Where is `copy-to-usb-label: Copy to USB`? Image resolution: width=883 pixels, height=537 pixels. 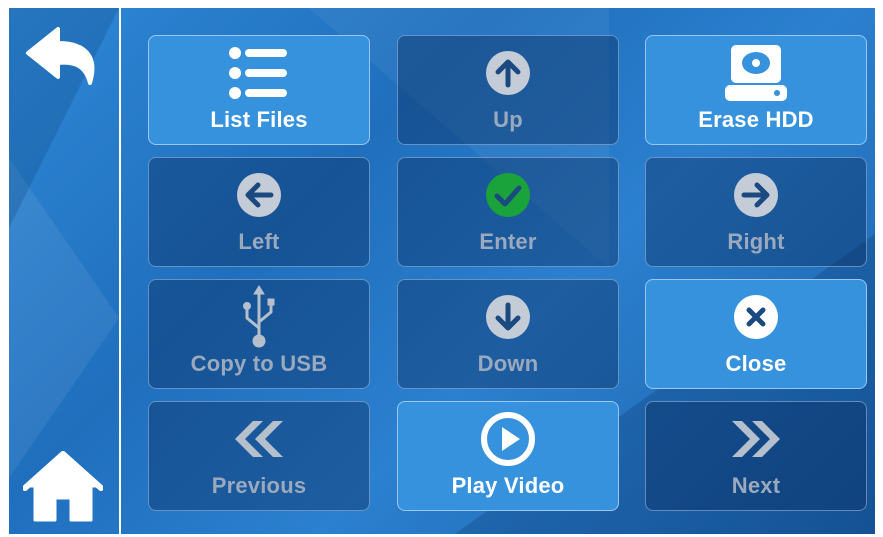 copy-to-usb-label: Copy to USB is located at coordinates (259, 363).